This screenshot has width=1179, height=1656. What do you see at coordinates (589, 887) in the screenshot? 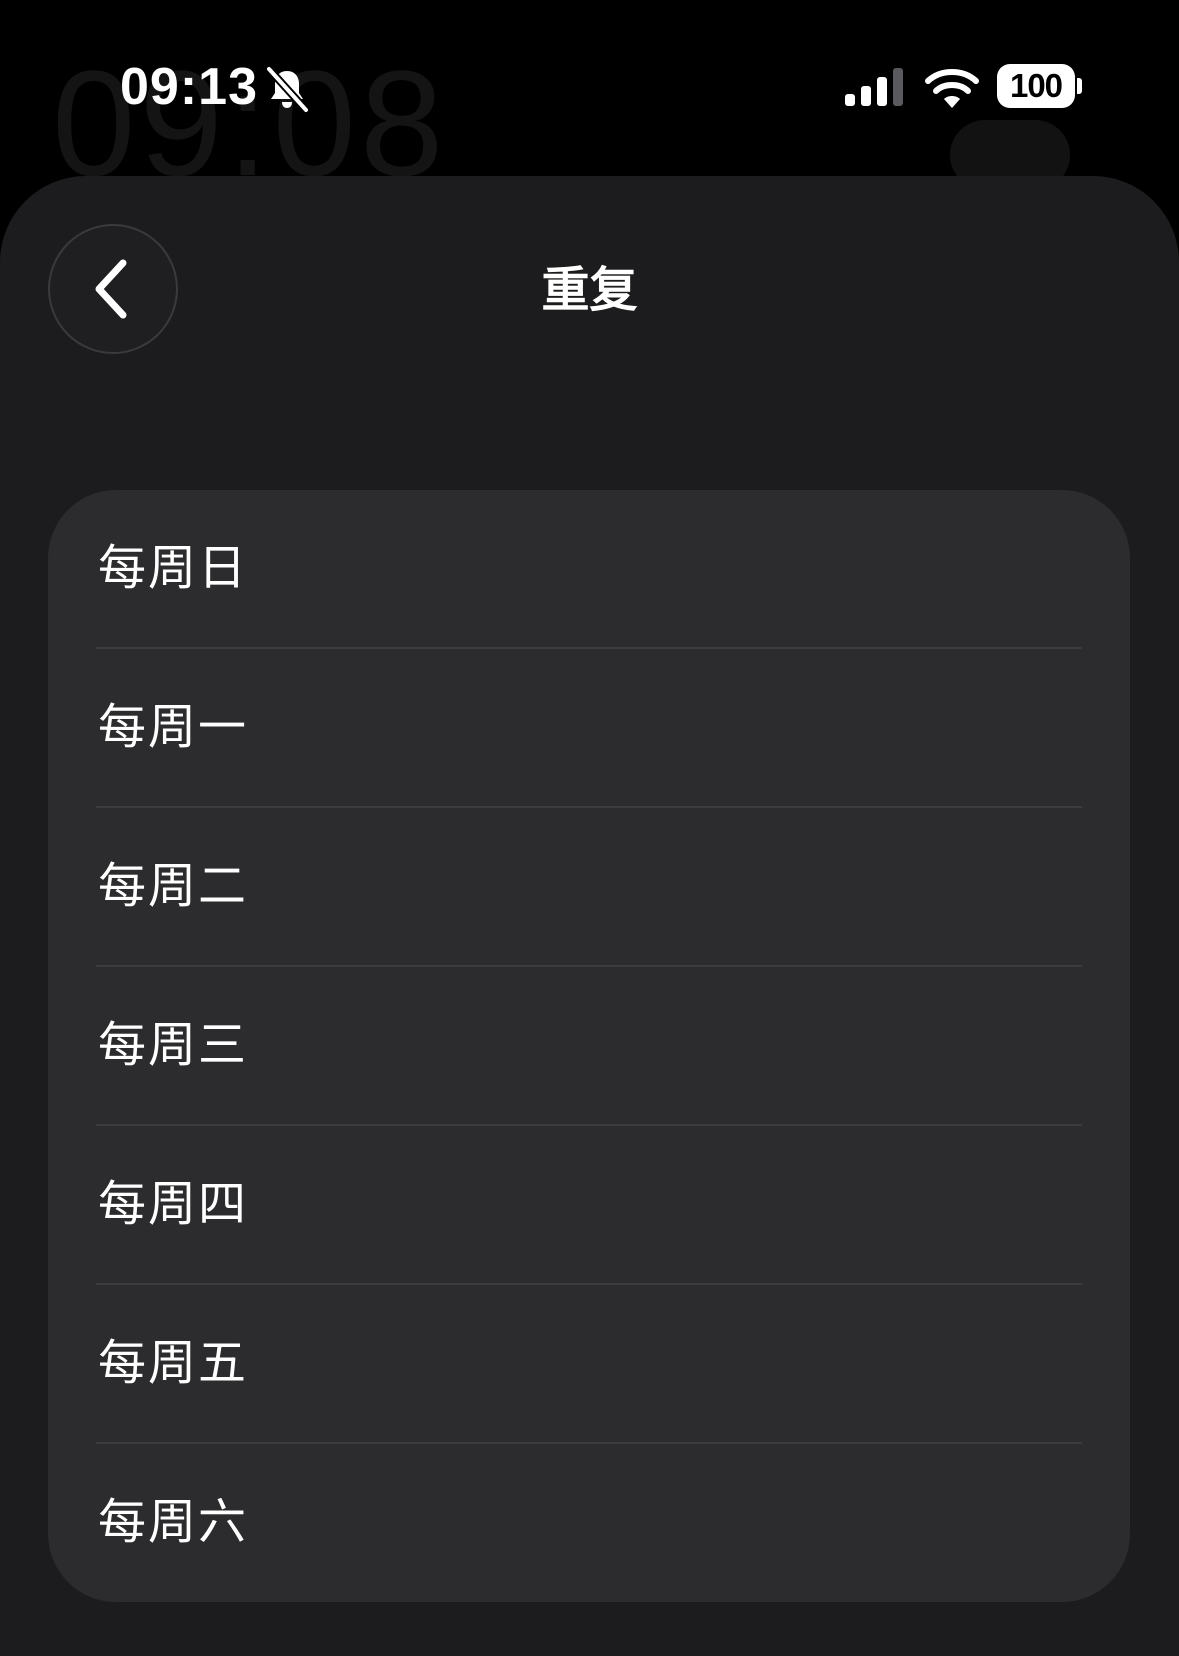
I see `list-item-tuesday: 每周二` at bounding box center [589, 887].